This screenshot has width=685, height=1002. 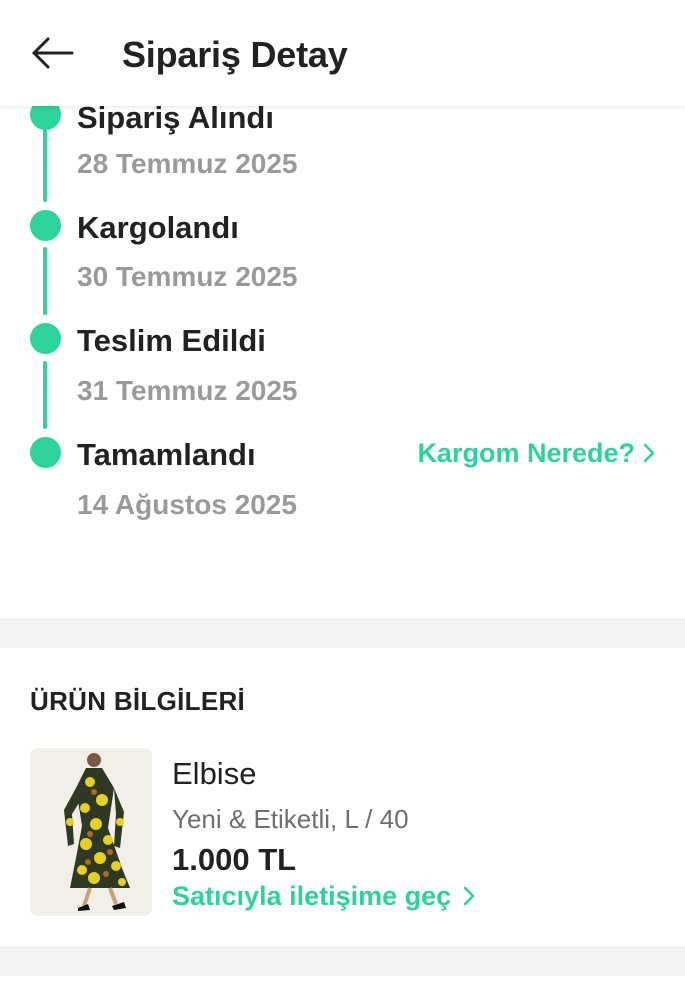 I want to click on product-price: 1.000 TL, so click(x=234, y=859).